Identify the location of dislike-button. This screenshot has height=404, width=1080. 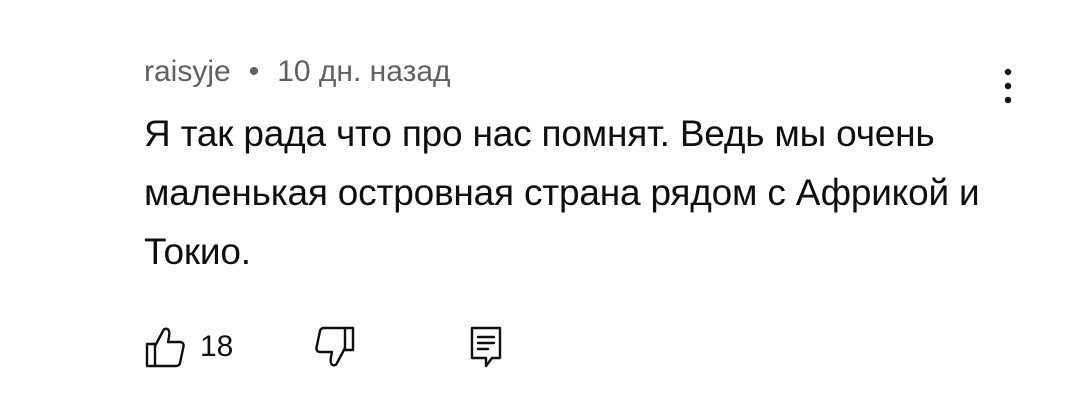
(335, 347).